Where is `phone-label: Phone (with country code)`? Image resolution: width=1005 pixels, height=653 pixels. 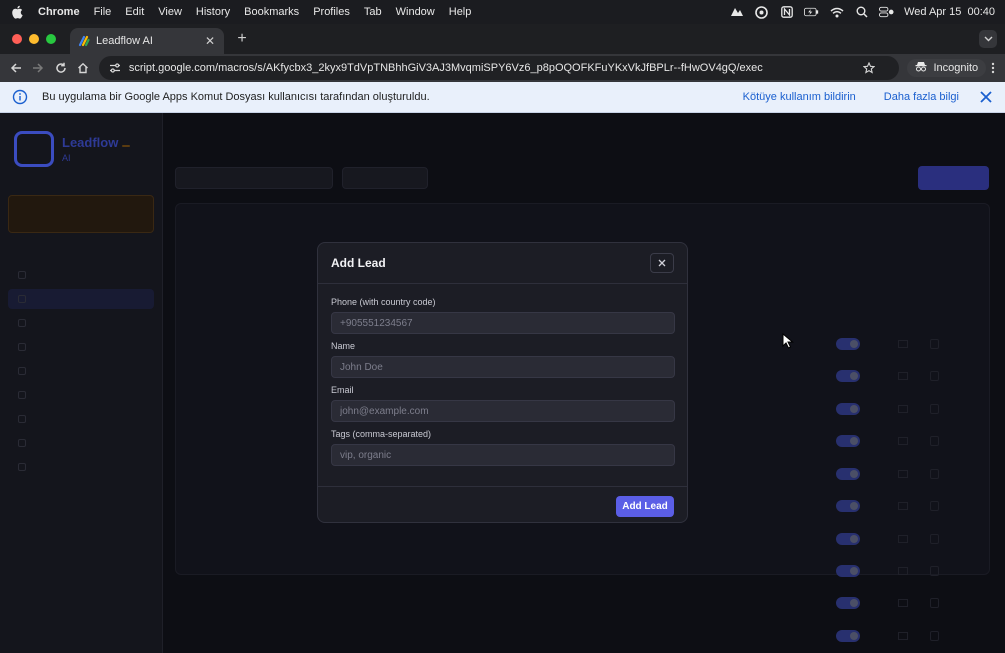 phone-label: Phone (with country code) is located at coordinates (383, 302).